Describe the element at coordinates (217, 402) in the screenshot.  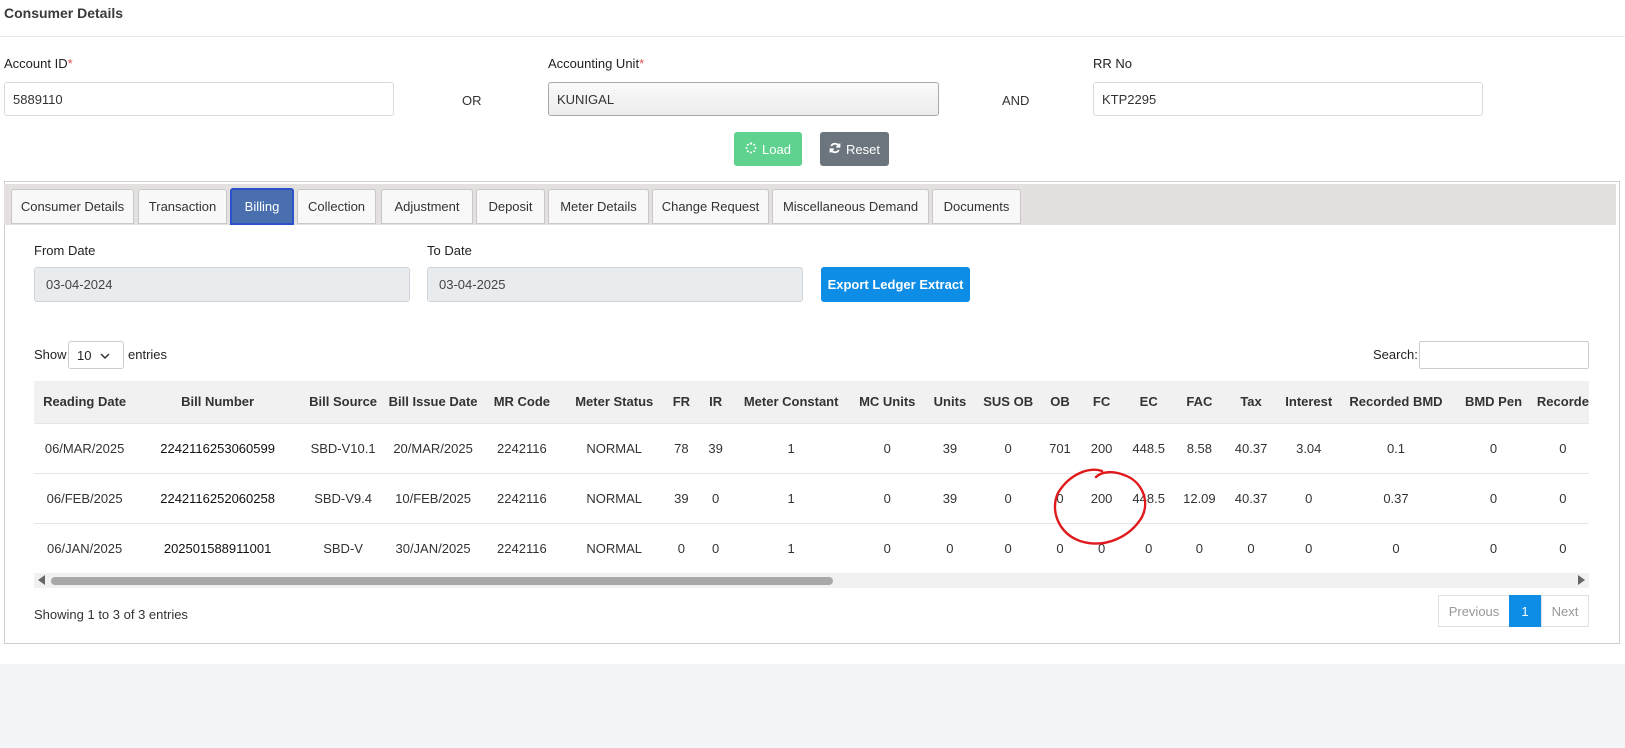
I see `col-bill-number: Bill Number` at that location.